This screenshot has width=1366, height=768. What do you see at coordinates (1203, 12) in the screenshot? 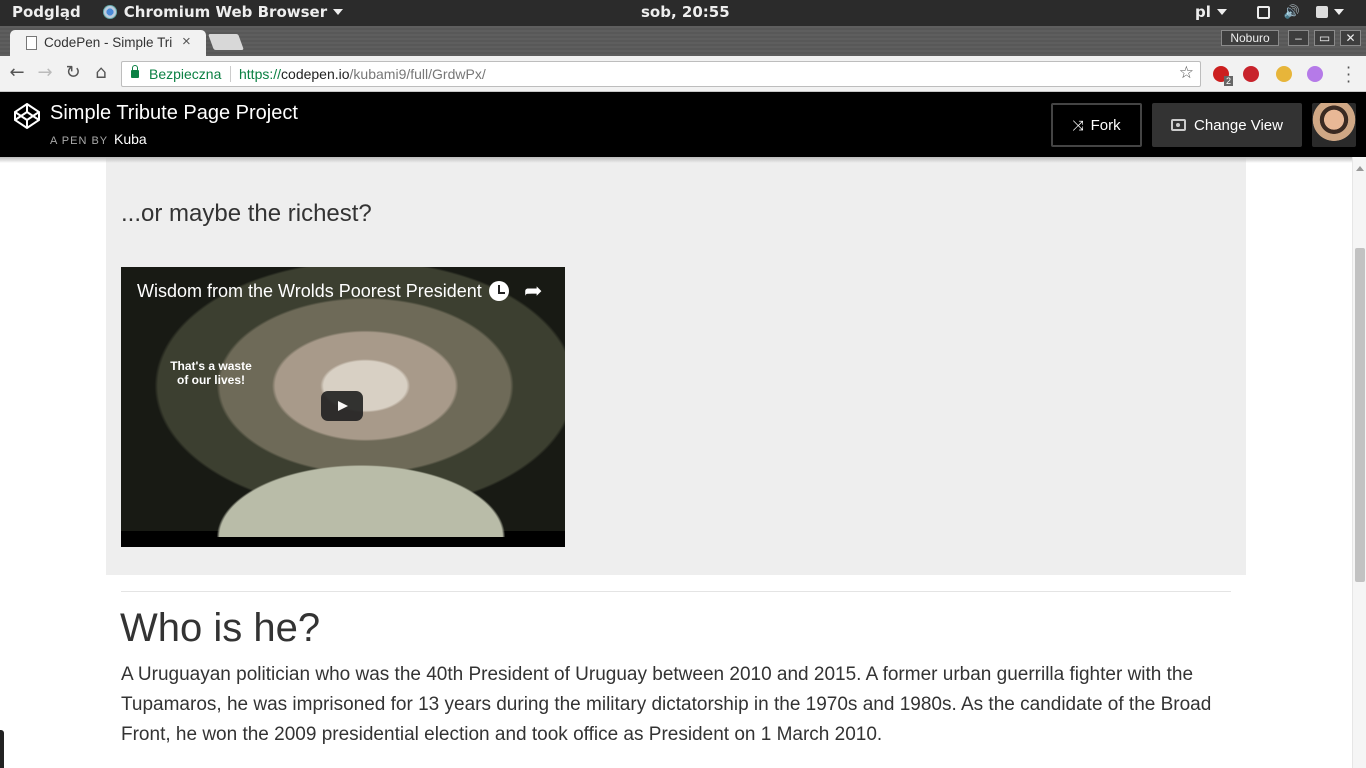
I see `keyboard-layout: pl` at bounding box center [1203, 12].